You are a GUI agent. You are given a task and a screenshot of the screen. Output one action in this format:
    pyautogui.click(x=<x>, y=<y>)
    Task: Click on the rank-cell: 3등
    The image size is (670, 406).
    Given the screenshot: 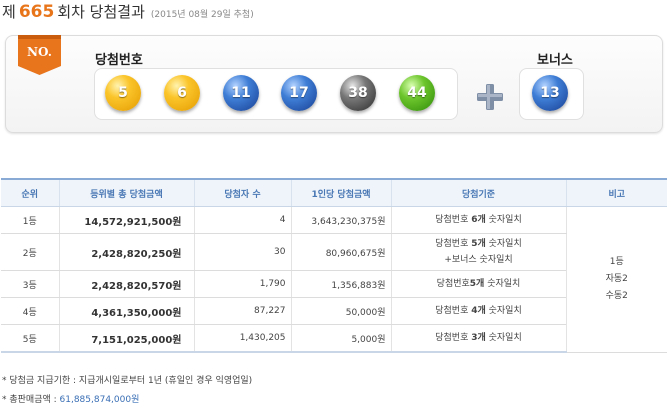 What is the action you would take?
    pyautogui.click(x=30, y=284)
    